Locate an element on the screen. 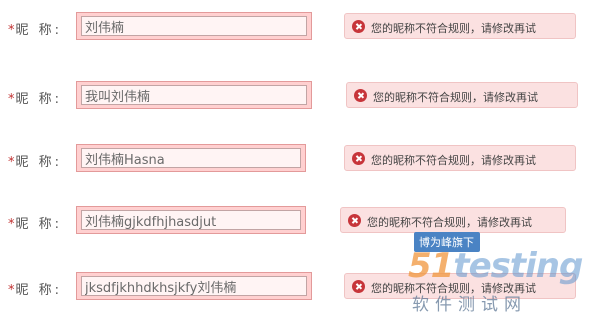 The image size is (600, 320). watermark-logo-number: 51 is located at coordinates (431, 266).